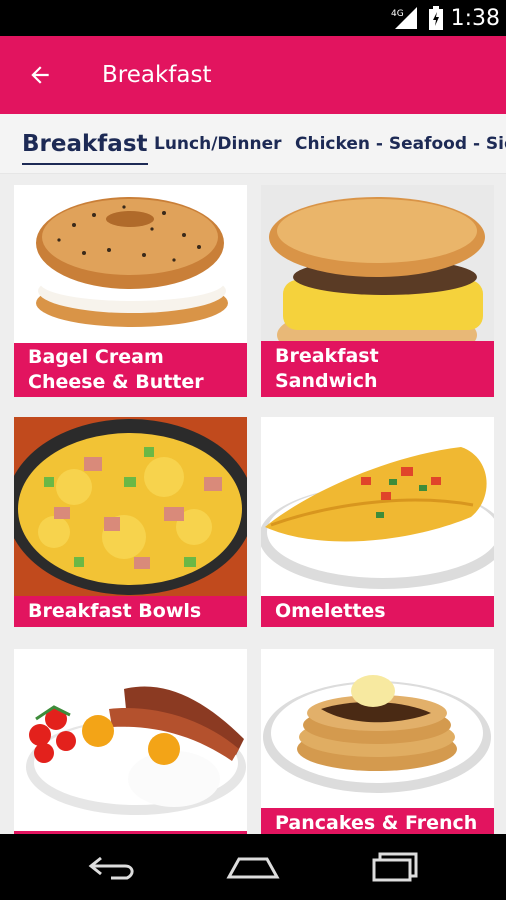 The height and width of the screenshot is (900, 506). I want to click on nav-recents-button, so click(395, 867).